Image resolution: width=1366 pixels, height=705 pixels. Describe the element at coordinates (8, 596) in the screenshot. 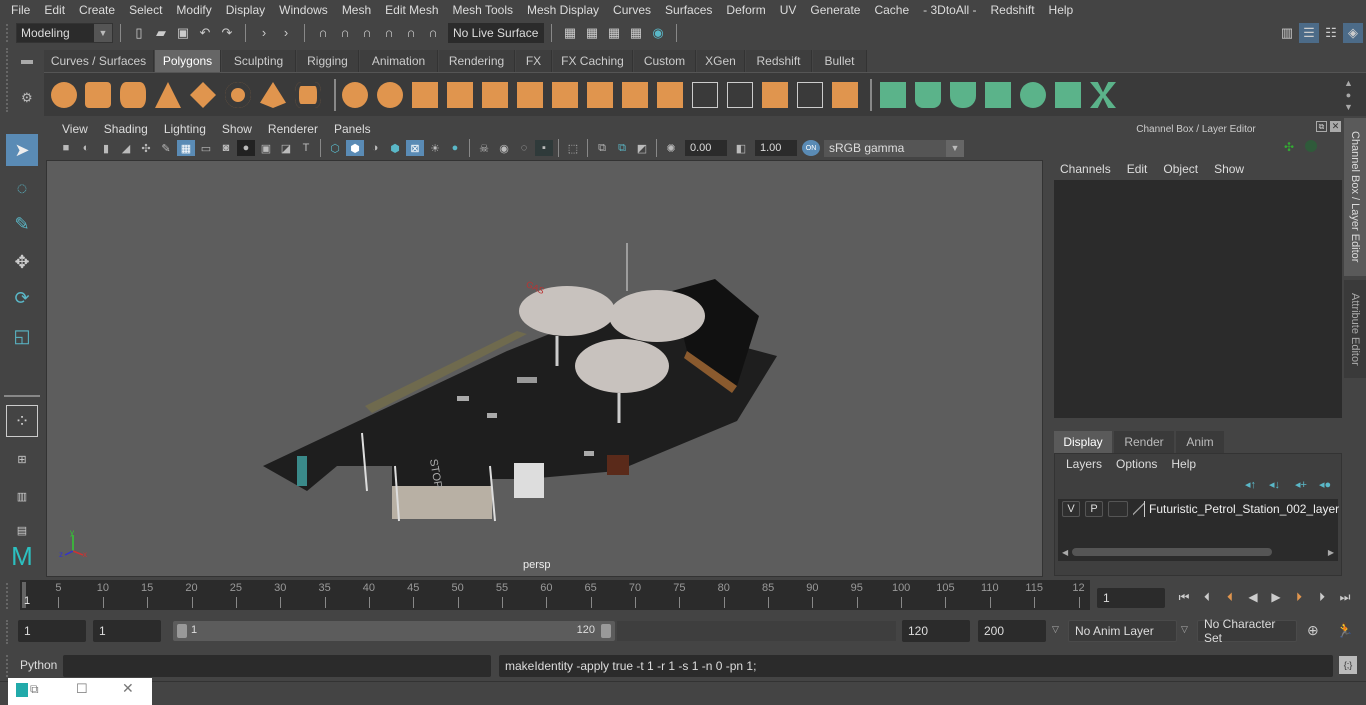

I see `timeline-drag-handle` at that location.